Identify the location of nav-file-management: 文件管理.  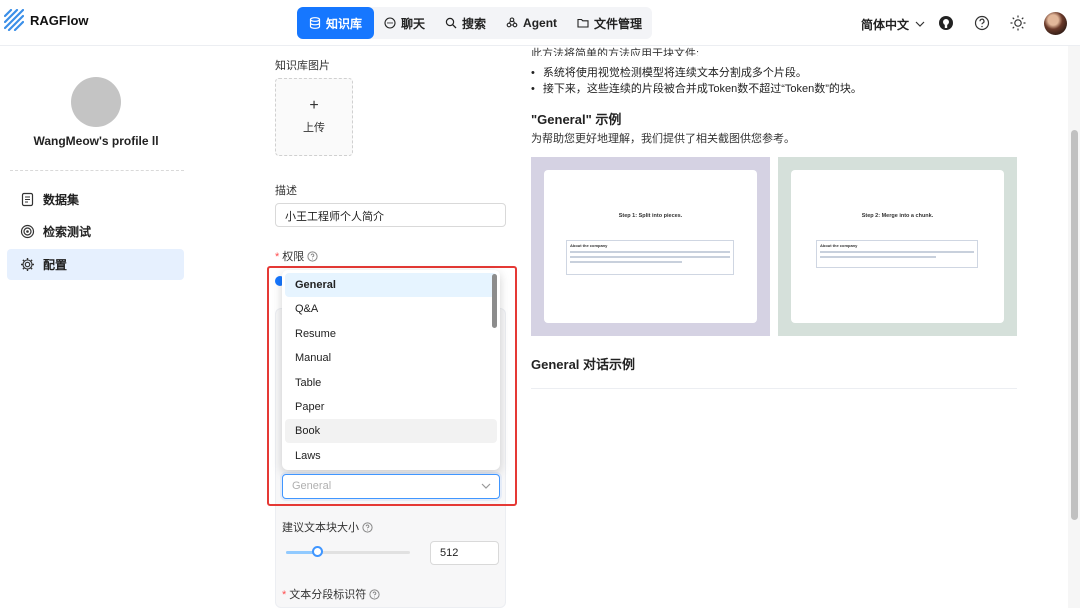
(609, 23).